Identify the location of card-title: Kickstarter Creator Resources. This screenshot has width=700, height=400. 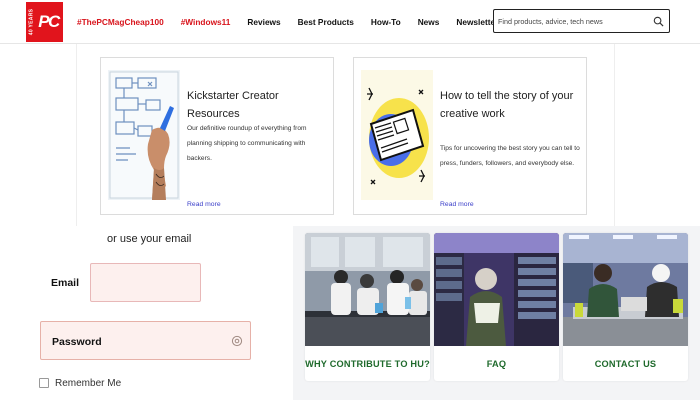
(257, 105).